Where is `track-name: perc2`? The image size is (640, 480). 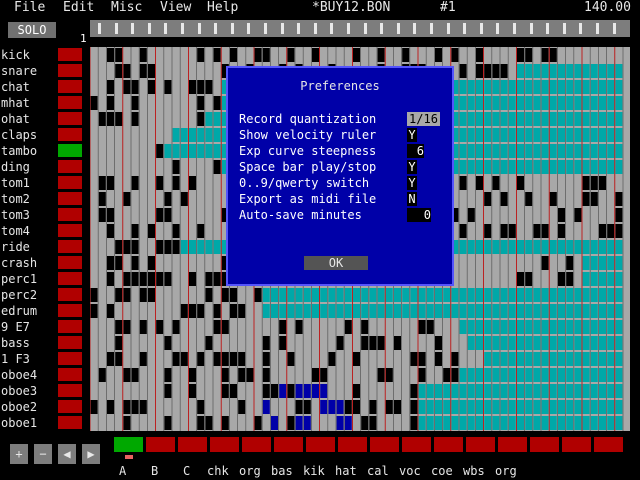 track-name: perc2 is located at coordinates (29, 295).